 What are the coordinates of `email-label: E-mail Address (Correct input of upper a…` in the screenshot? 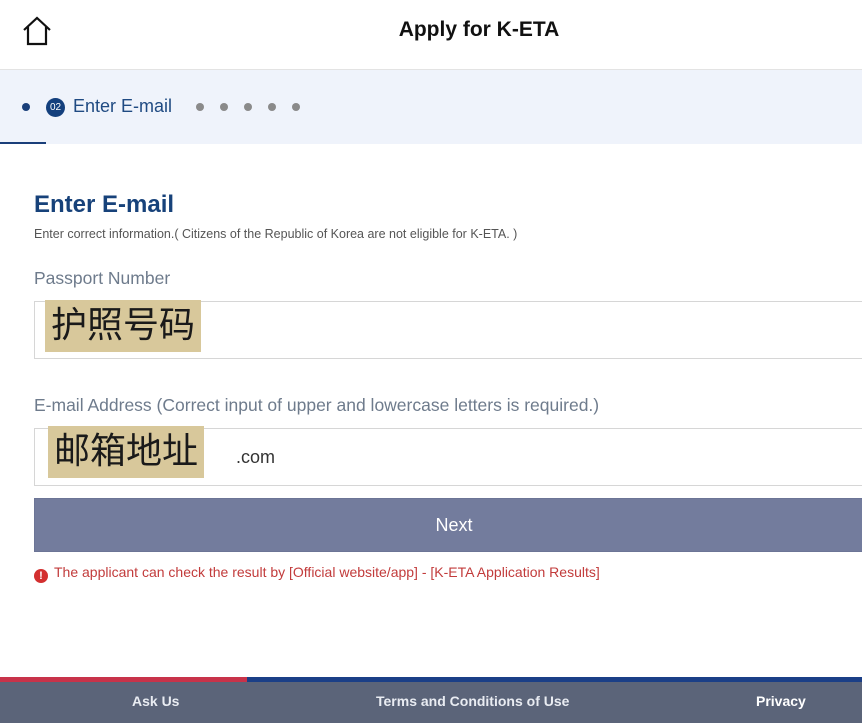 It's located at (317, 405).